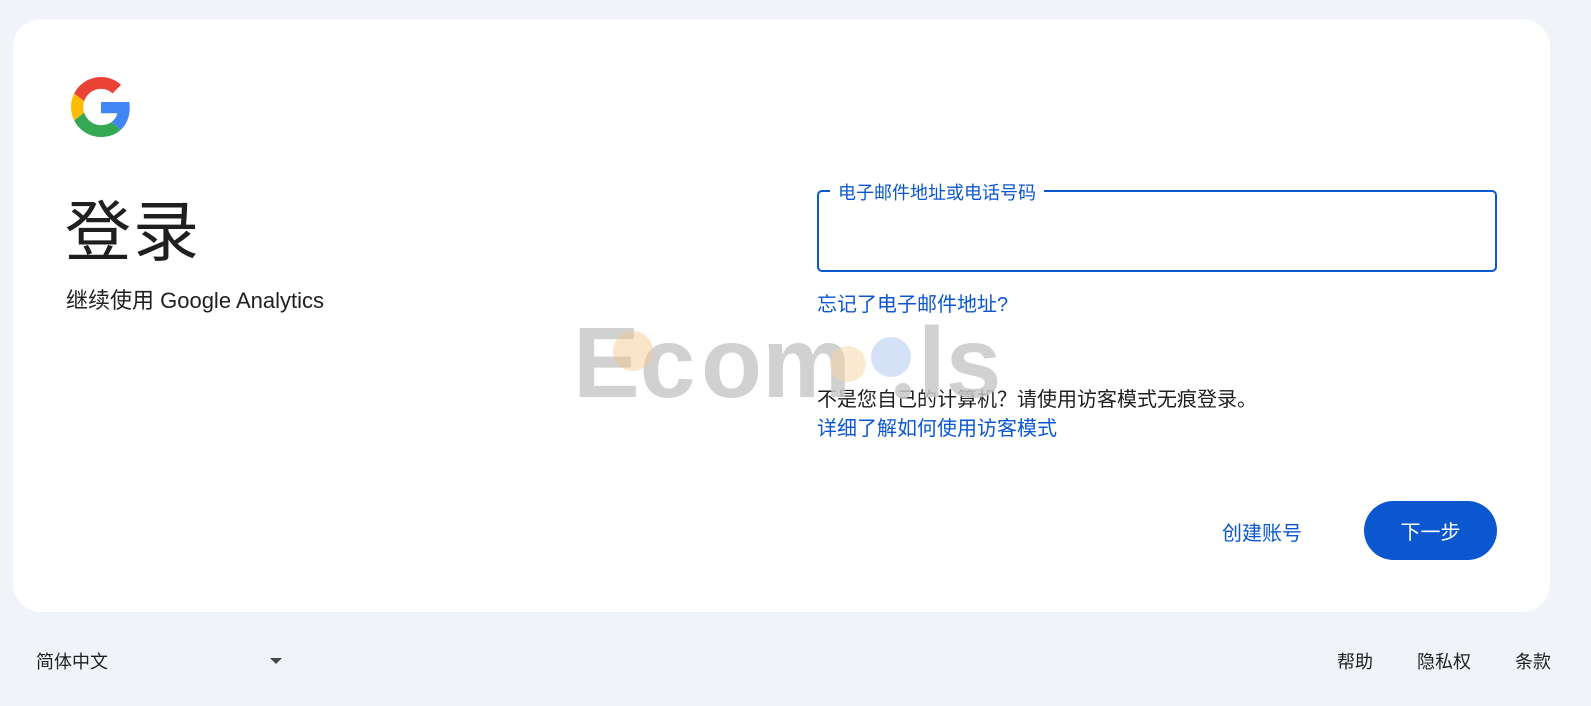 This screenshot has width=1591, height=706. I want to click on email-field: 电子邮件地址或电话号码, so click(1157, 225).